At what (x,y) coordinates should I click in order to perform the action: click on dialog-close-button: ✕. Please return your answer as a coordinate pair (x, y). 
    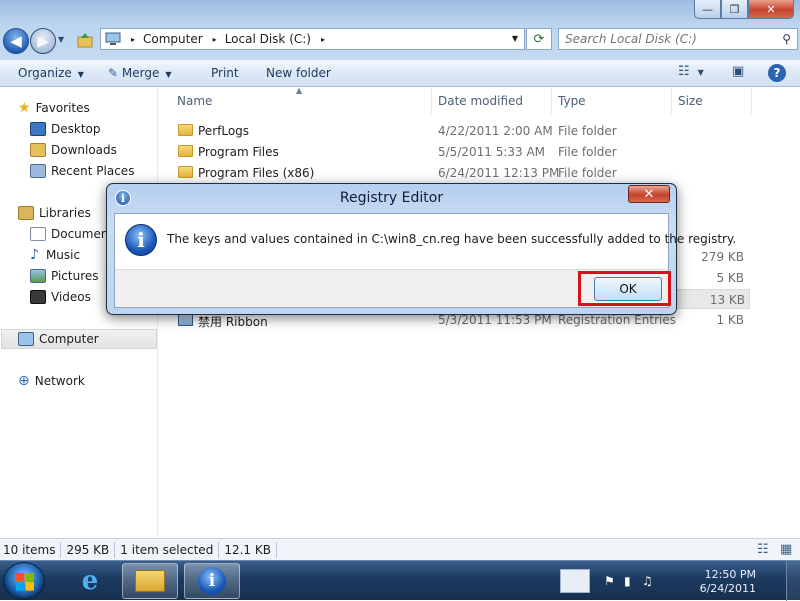
    Looking at the image, I should click on (649, 194).